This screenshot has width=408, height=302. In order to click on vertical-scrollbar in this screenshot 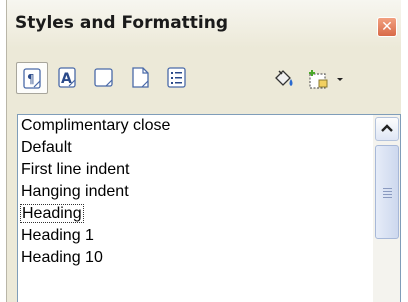, I will do `click(386, 208)`.